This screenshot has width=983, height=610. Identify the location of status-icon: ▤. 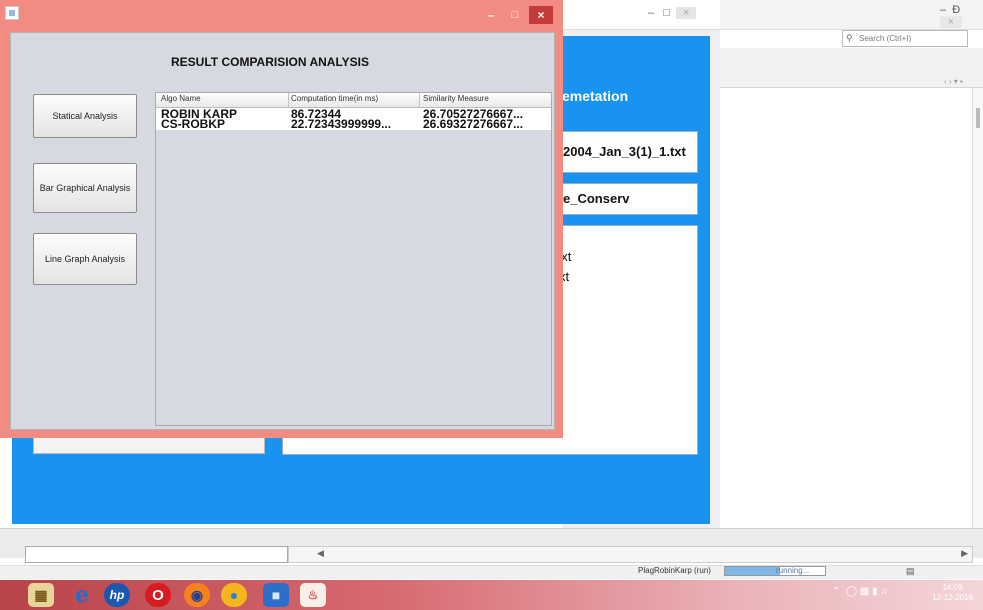
(910, 571).